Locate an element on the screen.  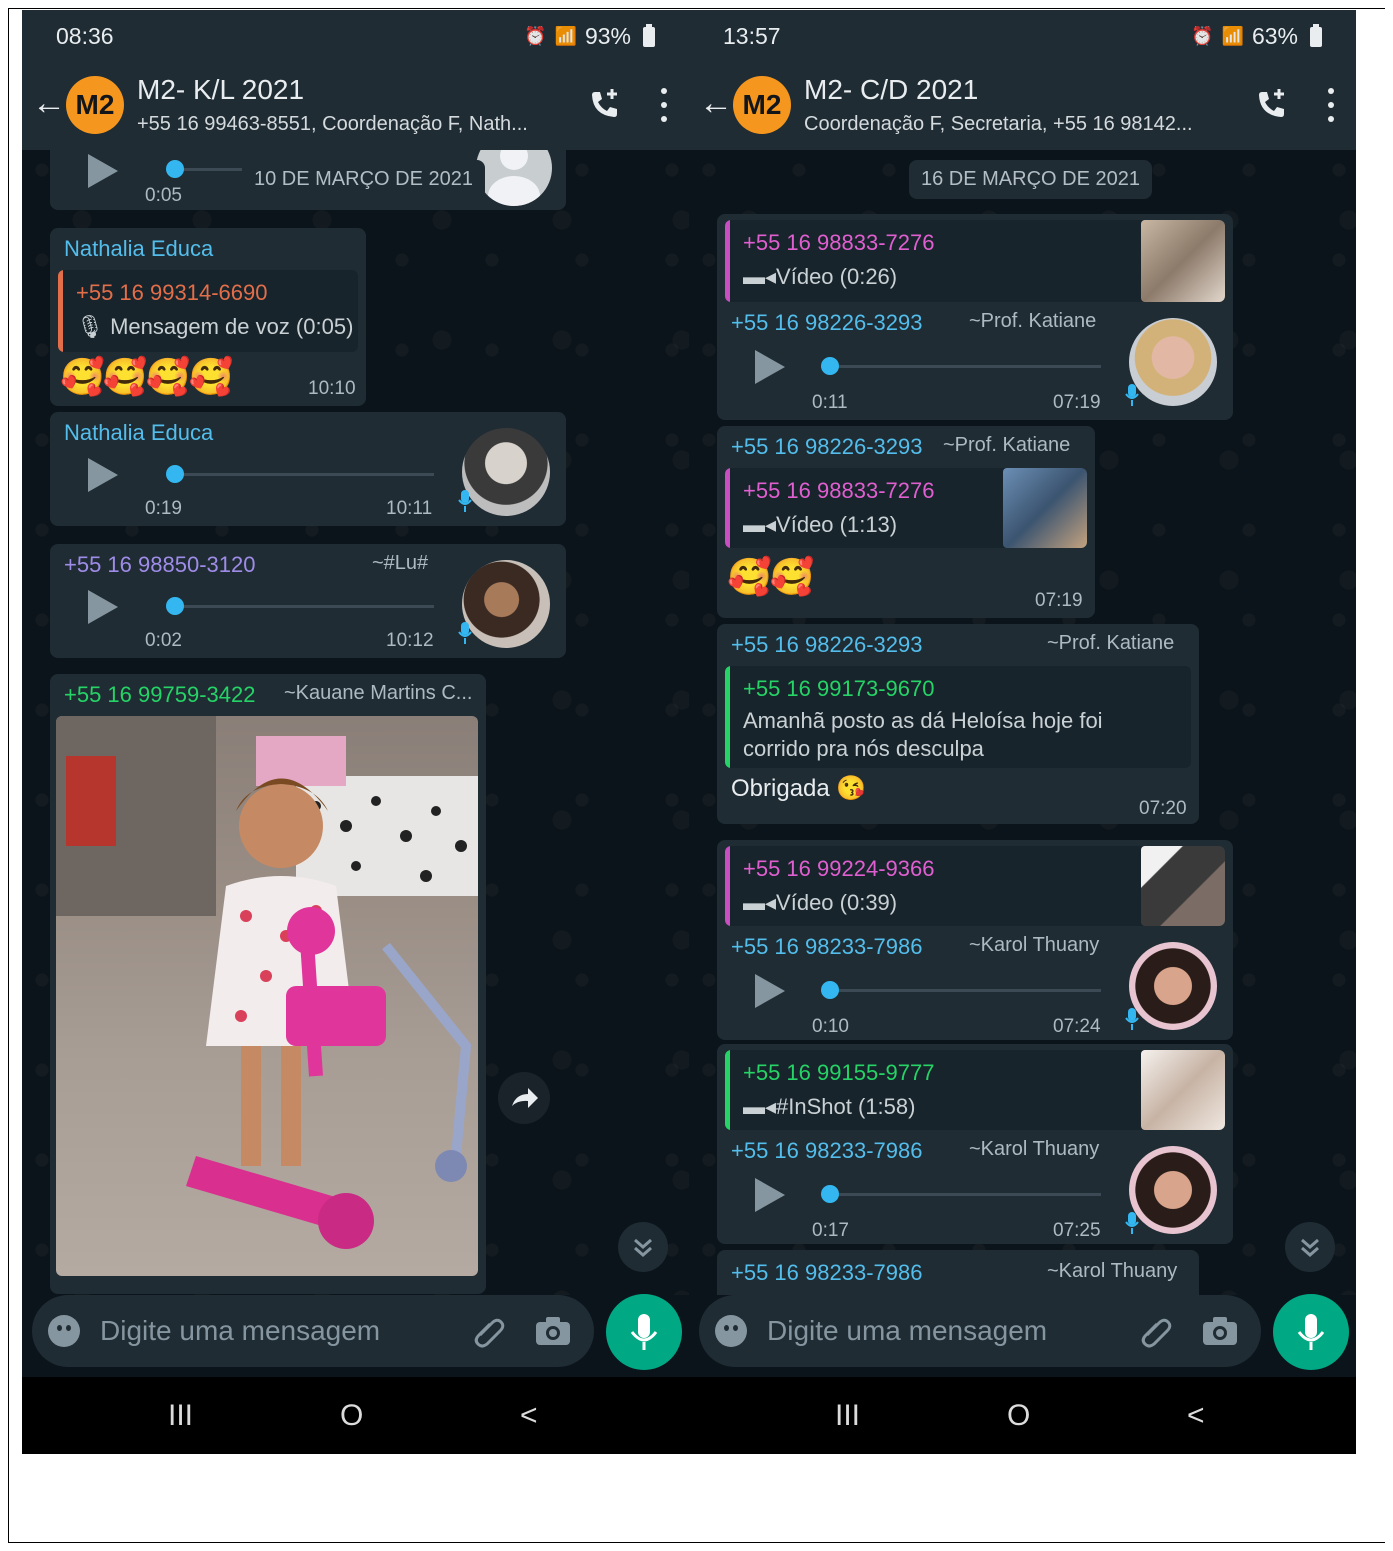
video-icon: ▬◂ is located at coordinates (760, 276).